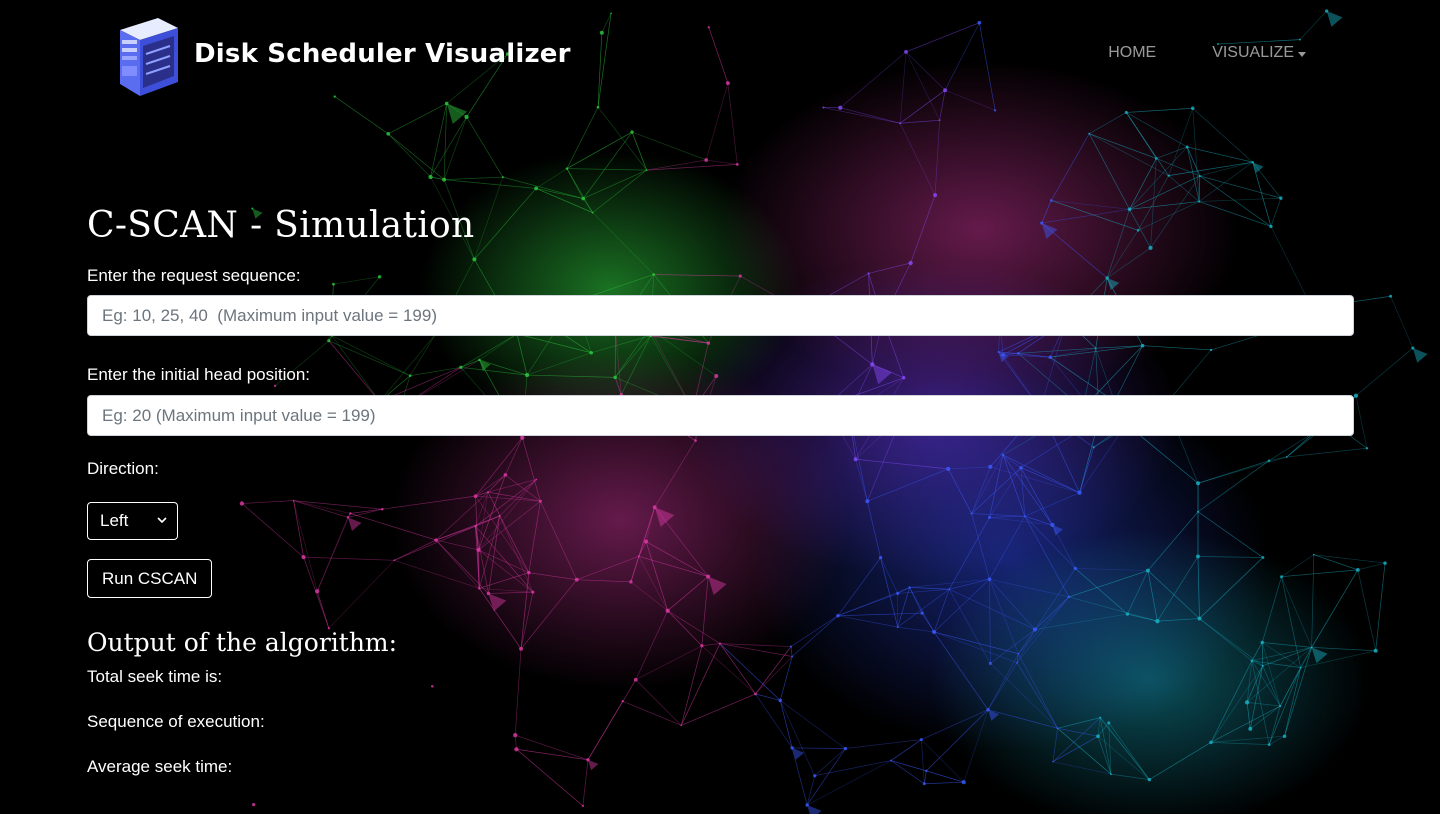 This screenshot has height=814, width=1440. What do you see at coordinates (123, 468) in the screenshot?
I see `direction-label: Direction:` at bounding box center [123, 468].